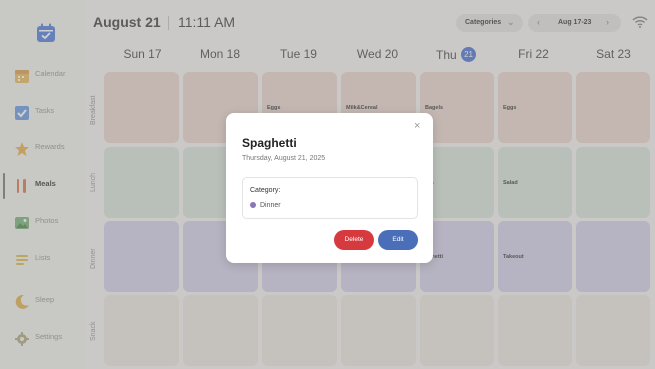  I want to click on delete-button: Delete, so click(354, 240).